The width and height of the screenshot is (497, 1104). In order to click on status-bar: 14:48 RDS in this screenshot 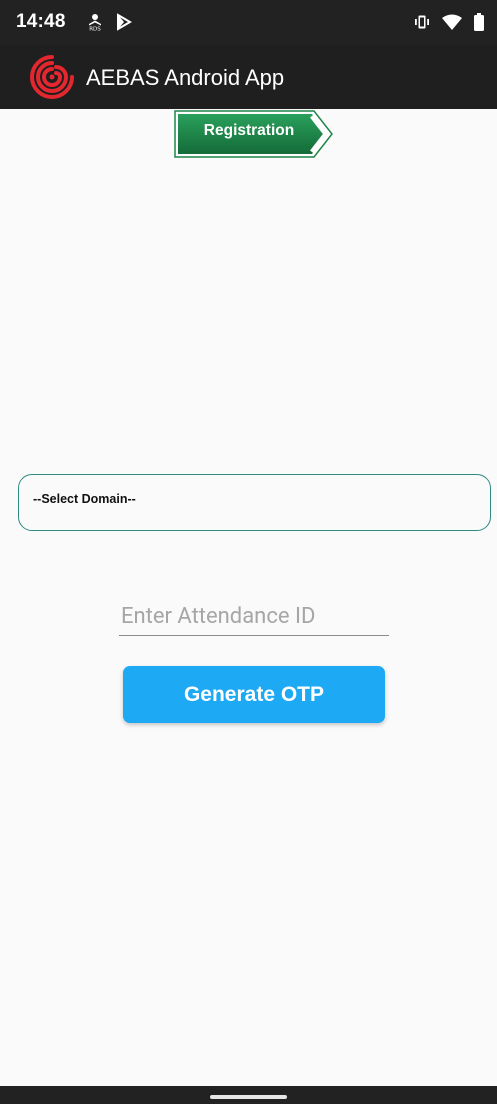, I will do `click(248, 22)`.